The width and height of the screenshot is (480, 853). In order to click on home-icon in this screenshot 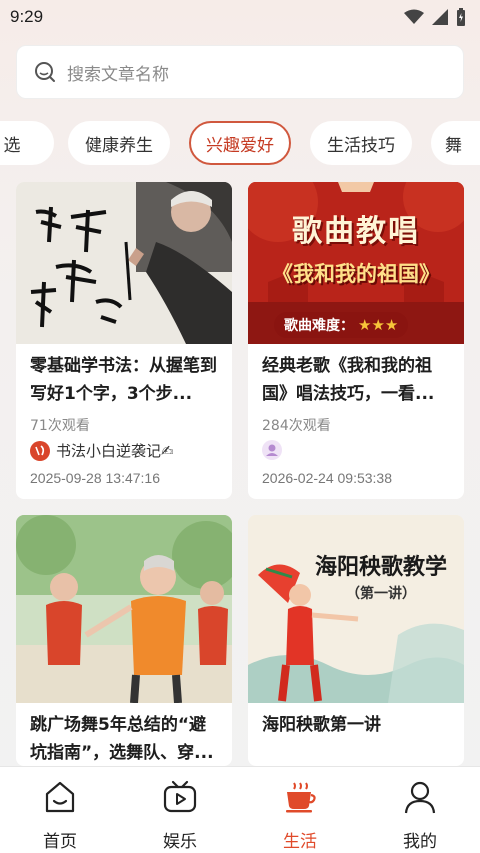, I will do `click(60, 797)`.